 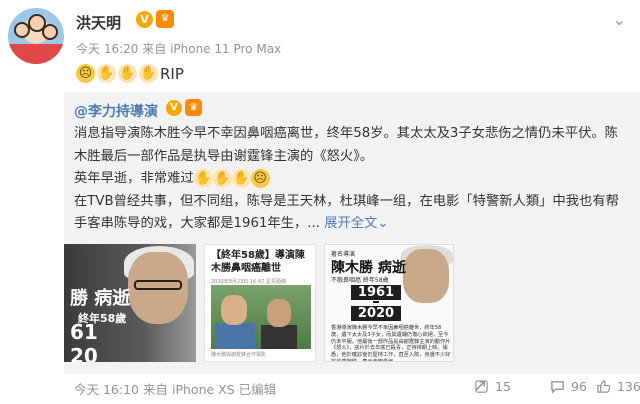 What do you see at coordinates (36, 36) in the screenshot?
I see `avatar` at bounding box center [36, 36].